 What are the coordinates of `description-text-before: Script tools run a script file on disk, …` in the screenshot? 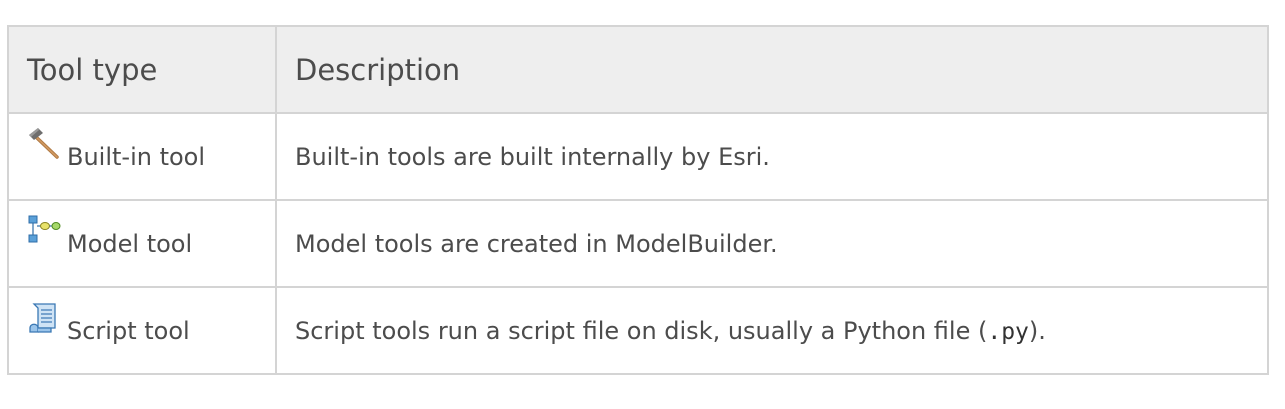 It's located at (641, 330).